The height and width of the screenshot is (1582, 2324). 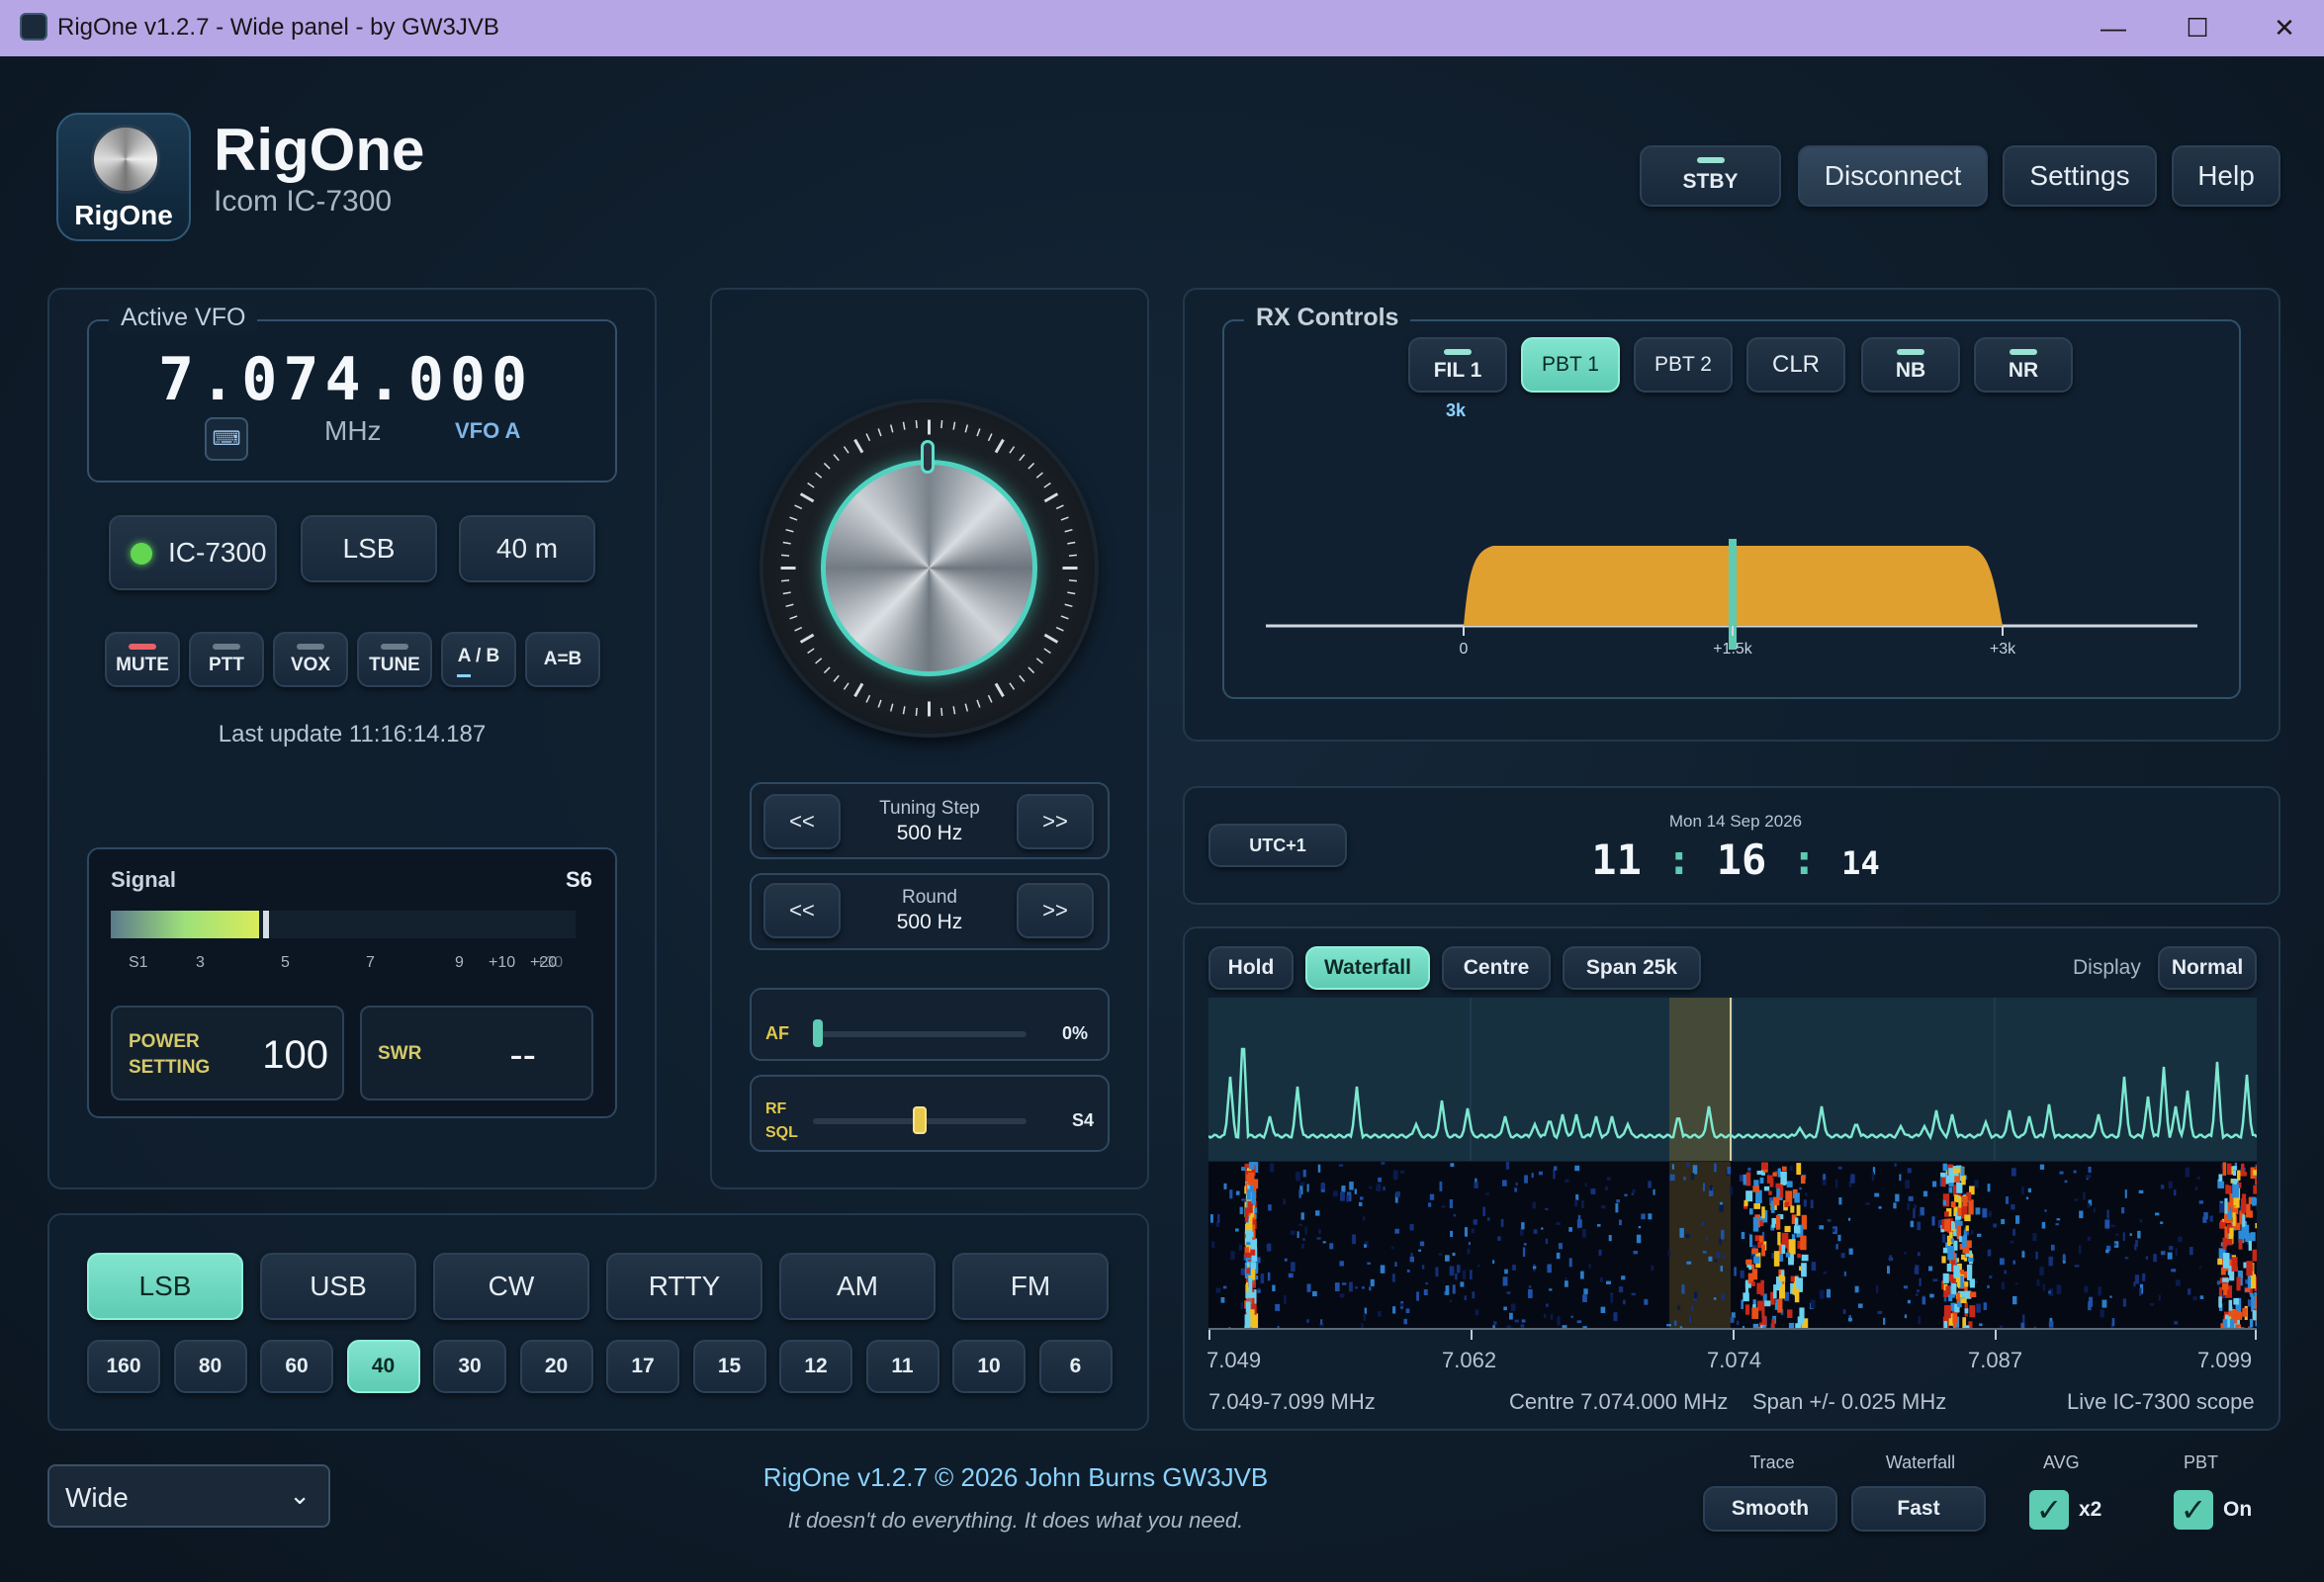 I want to click on band-160-button: 160, so click(x=123, y=1366).